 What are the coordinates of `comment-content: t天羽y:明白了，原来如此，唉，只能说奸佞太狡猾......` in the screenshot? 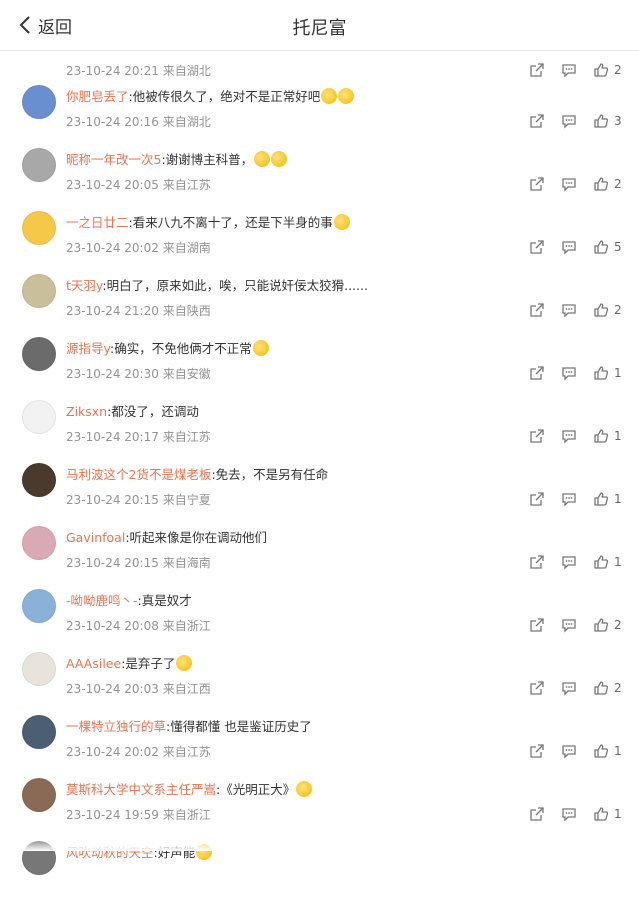 It's located at (217, 286).